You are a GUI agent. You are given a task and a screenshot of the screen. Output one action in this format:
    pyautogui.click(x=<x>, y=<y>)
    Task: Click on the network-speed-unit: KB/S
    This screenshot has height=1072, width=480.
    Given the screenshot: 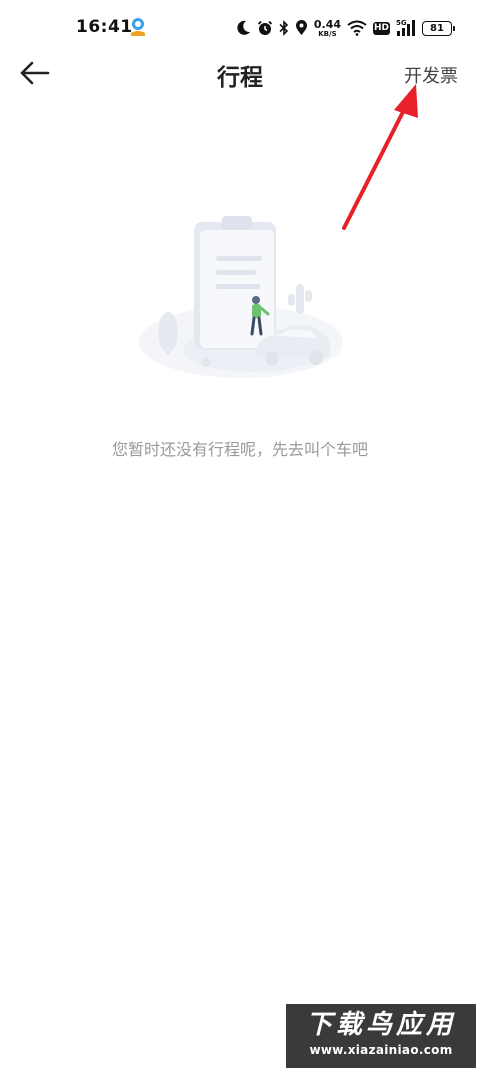 What is the action you would take?
    pyautogui.click(x=327, y=33)
    